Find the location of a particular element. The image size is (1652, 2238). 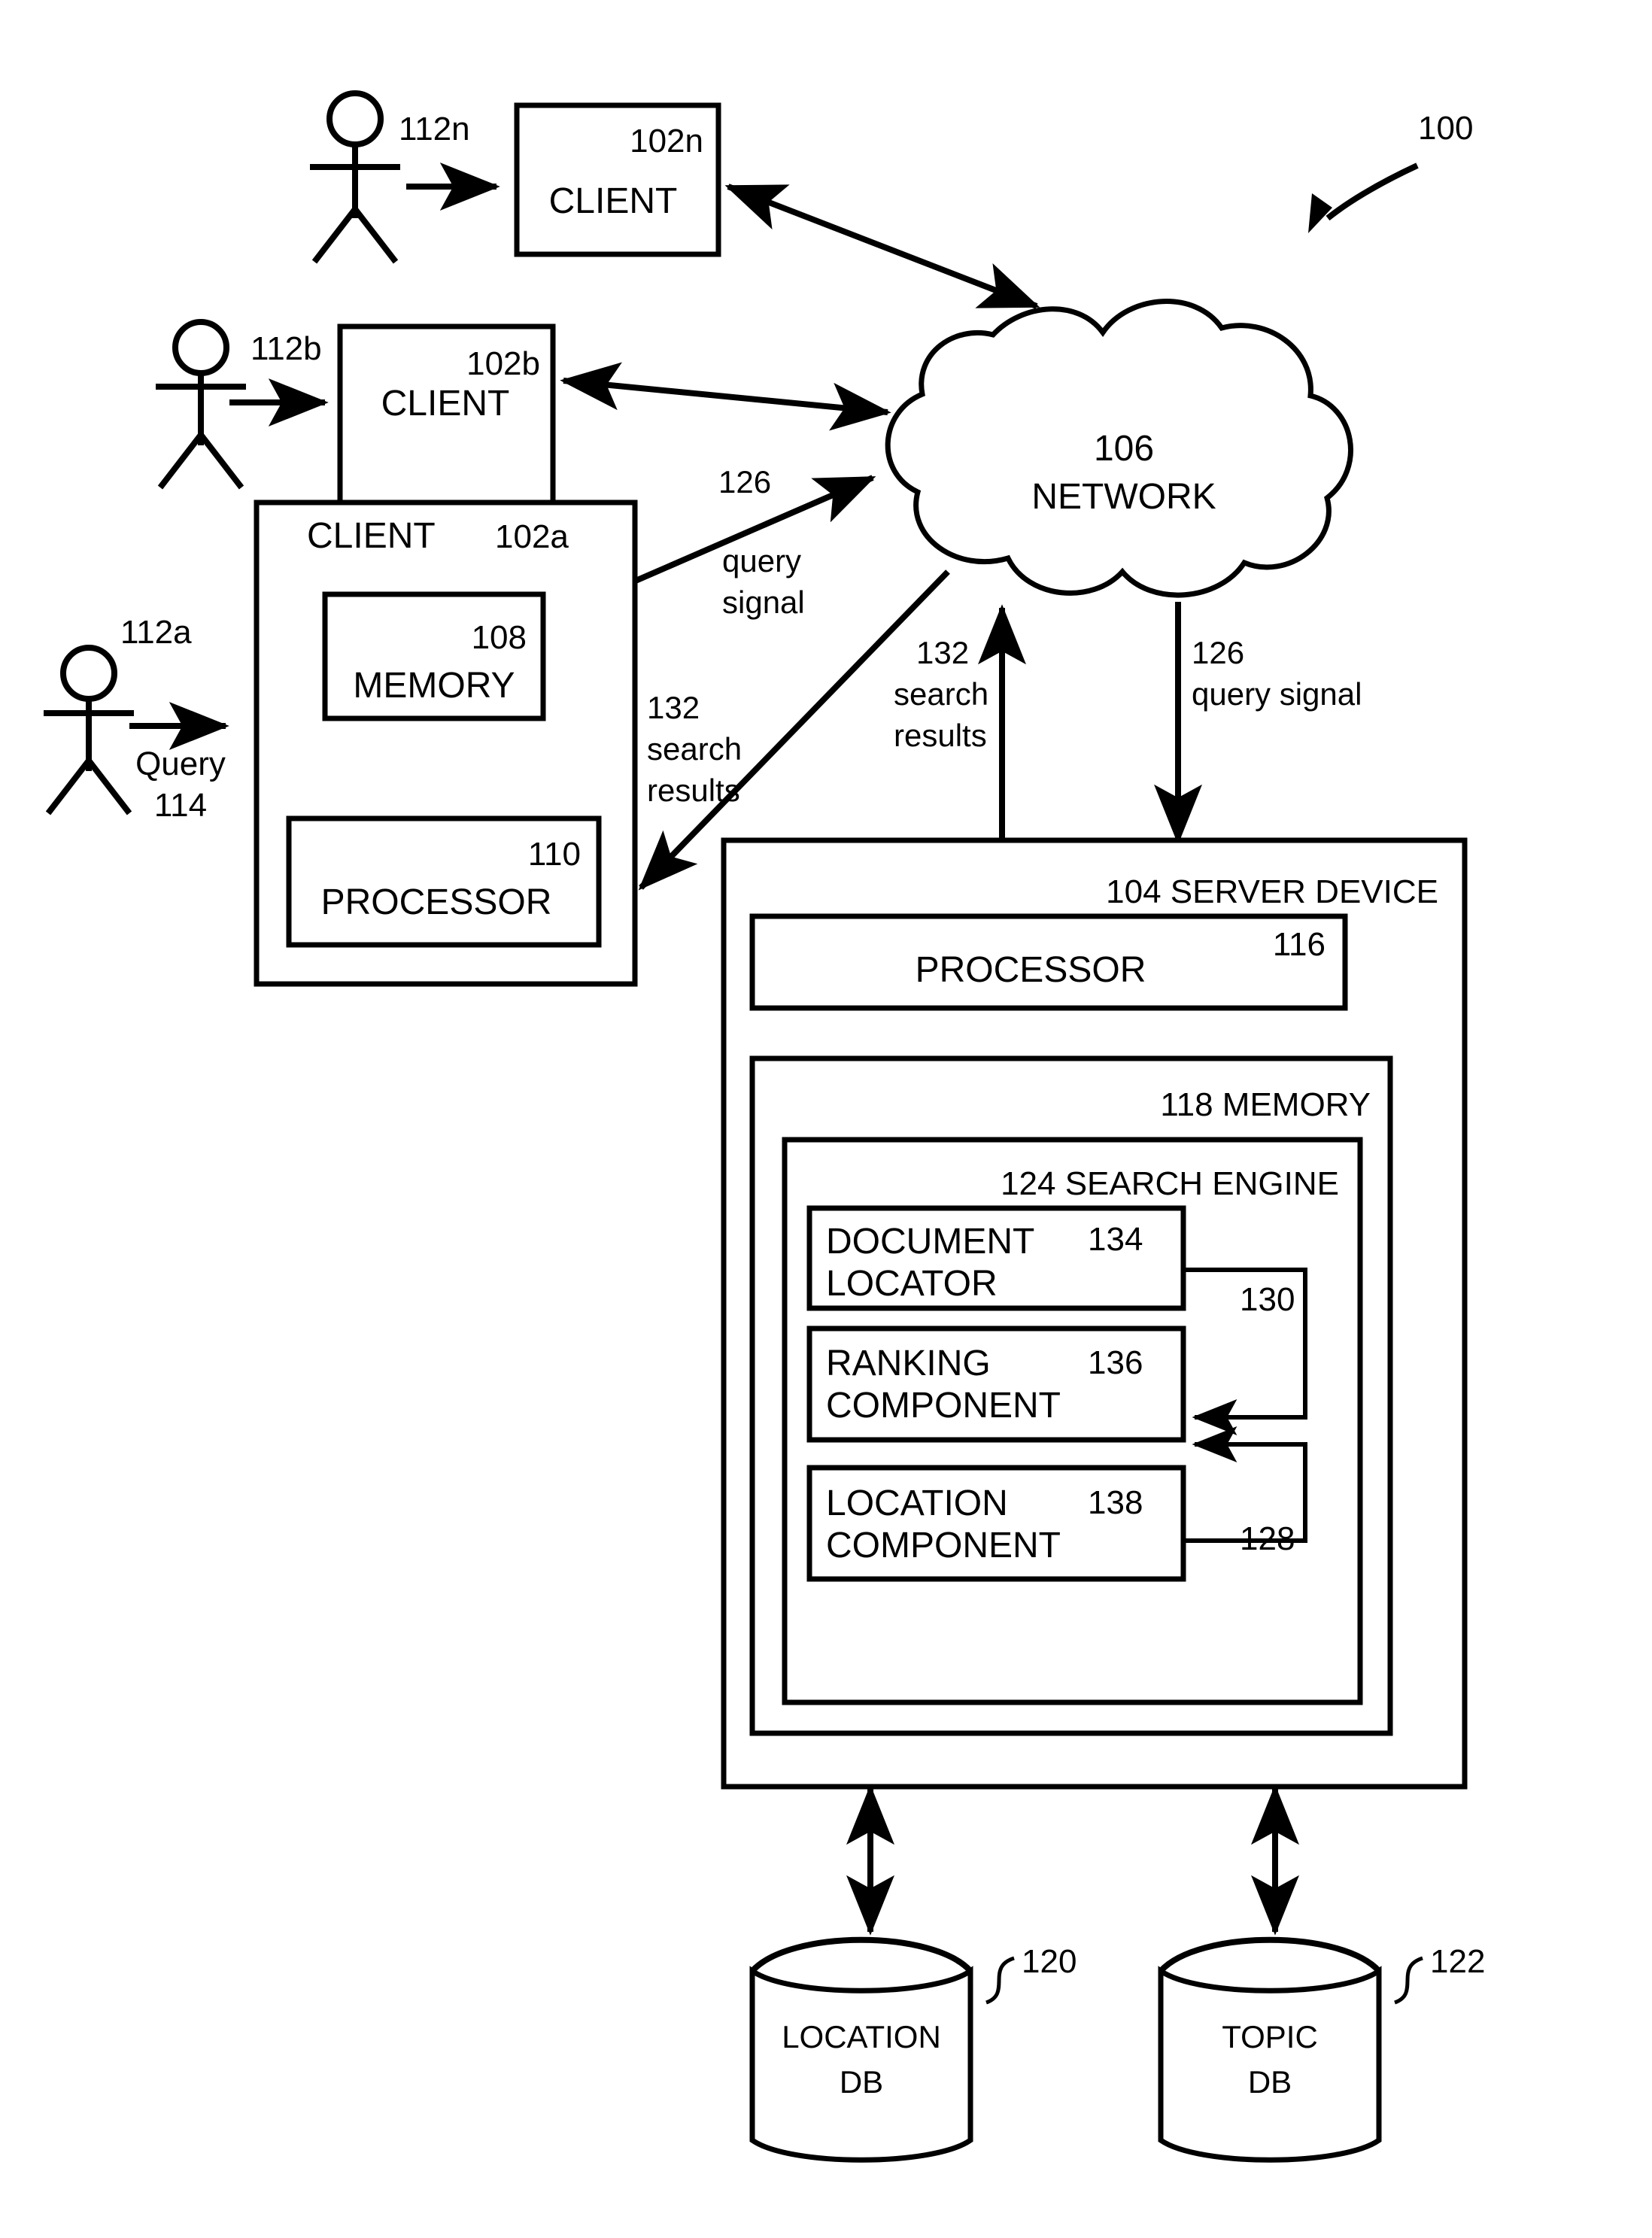

network-ref: 106 is located at coordinates (1124, 449).